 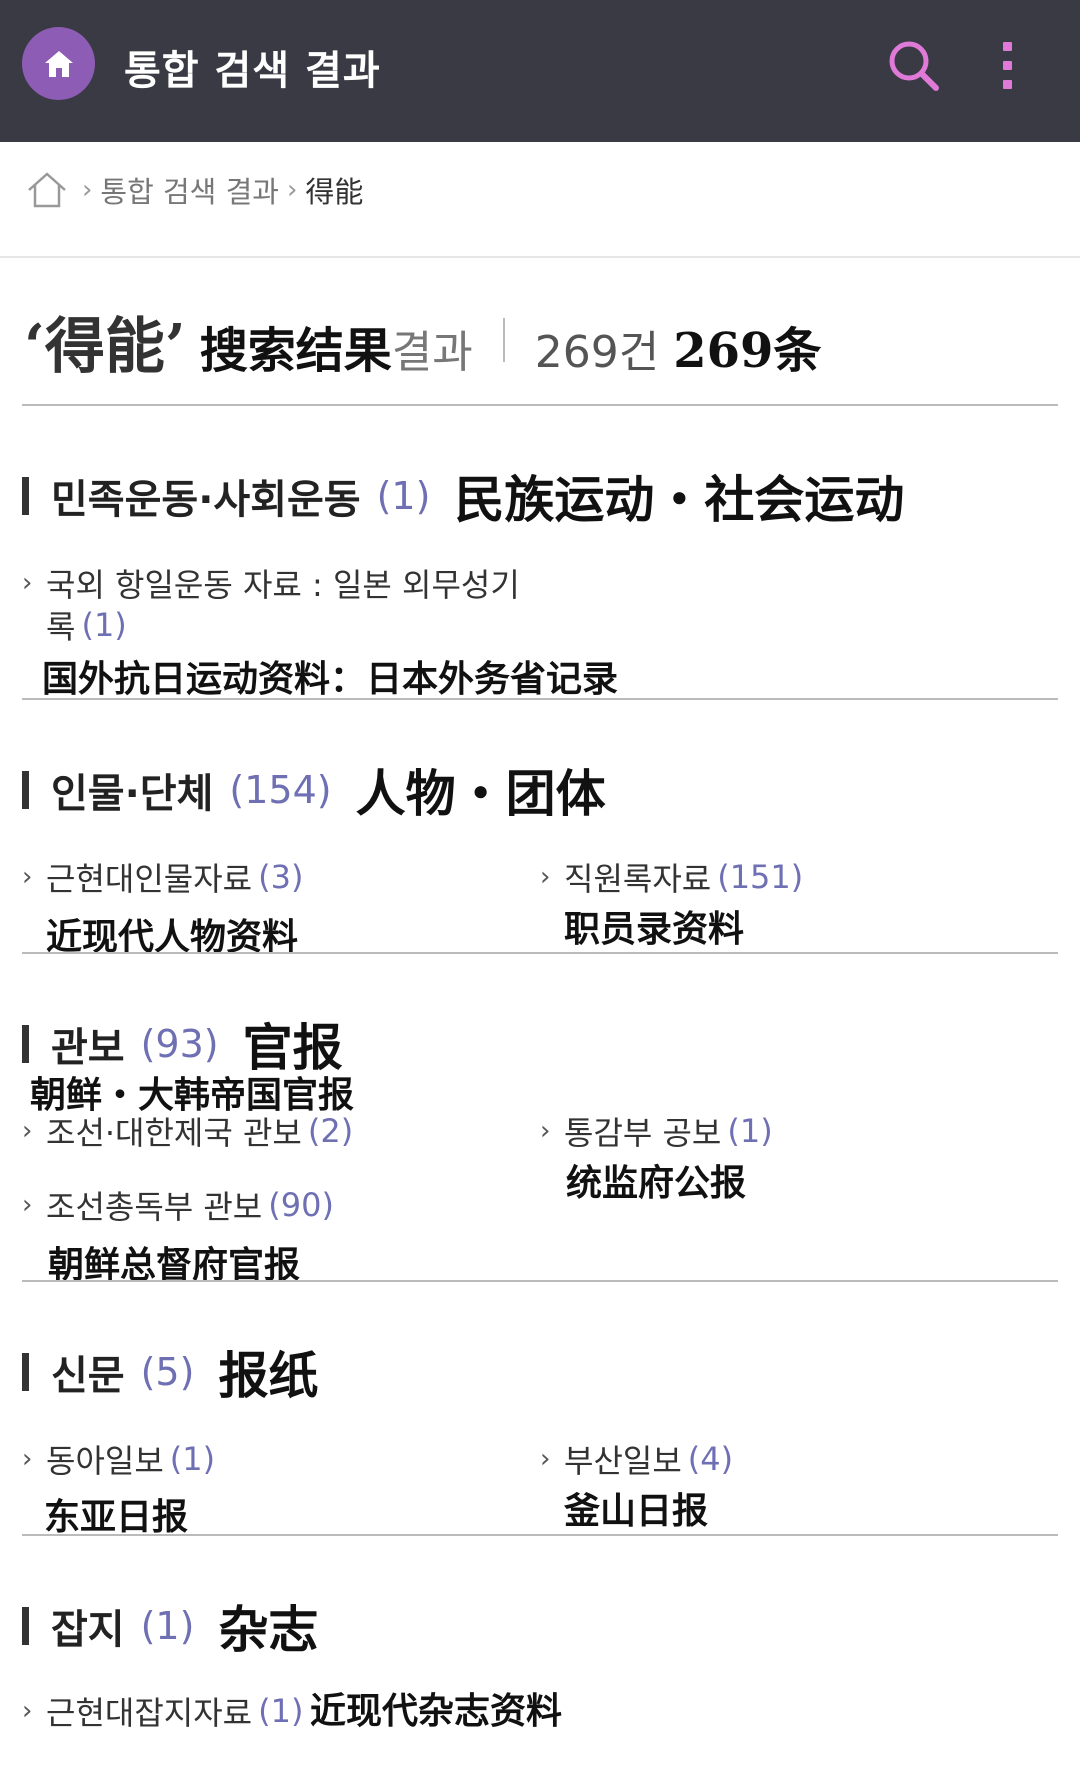 What do you see at coordinates (334, 192) in the screenshot?
I see `breadcrumb-current: 得能` at bounding box center [334, 192].